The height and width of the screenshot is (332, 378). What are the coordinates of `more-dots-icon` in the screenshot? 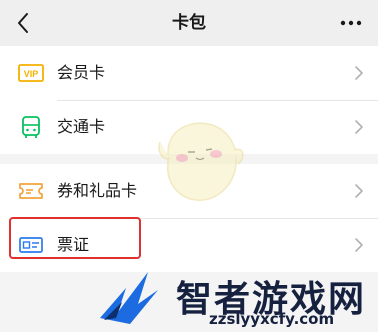 It's located at (351, 23).